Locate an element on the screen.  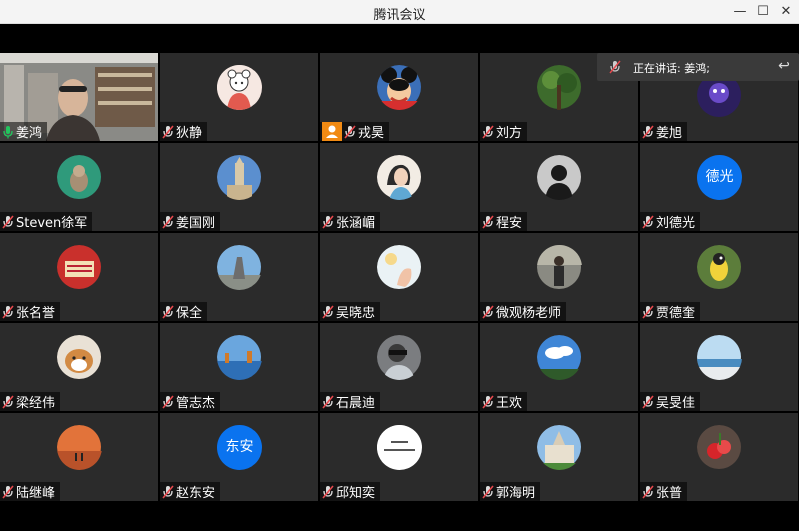
participant-tile: Steven徐军 is located at coordinates (79, 187).